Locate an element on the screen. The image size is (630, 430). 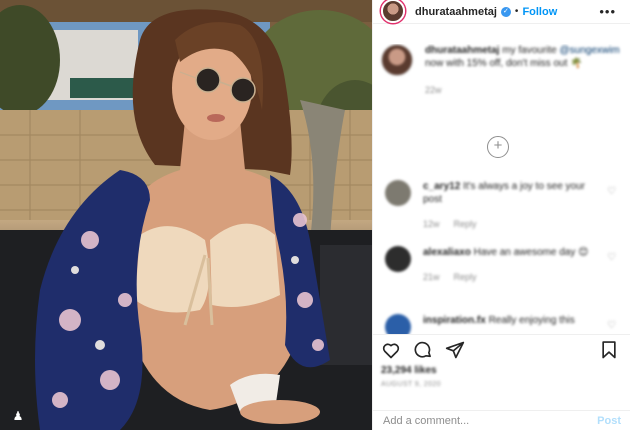
comment-meta: 21w Reply is located at coordinates (513, 277).